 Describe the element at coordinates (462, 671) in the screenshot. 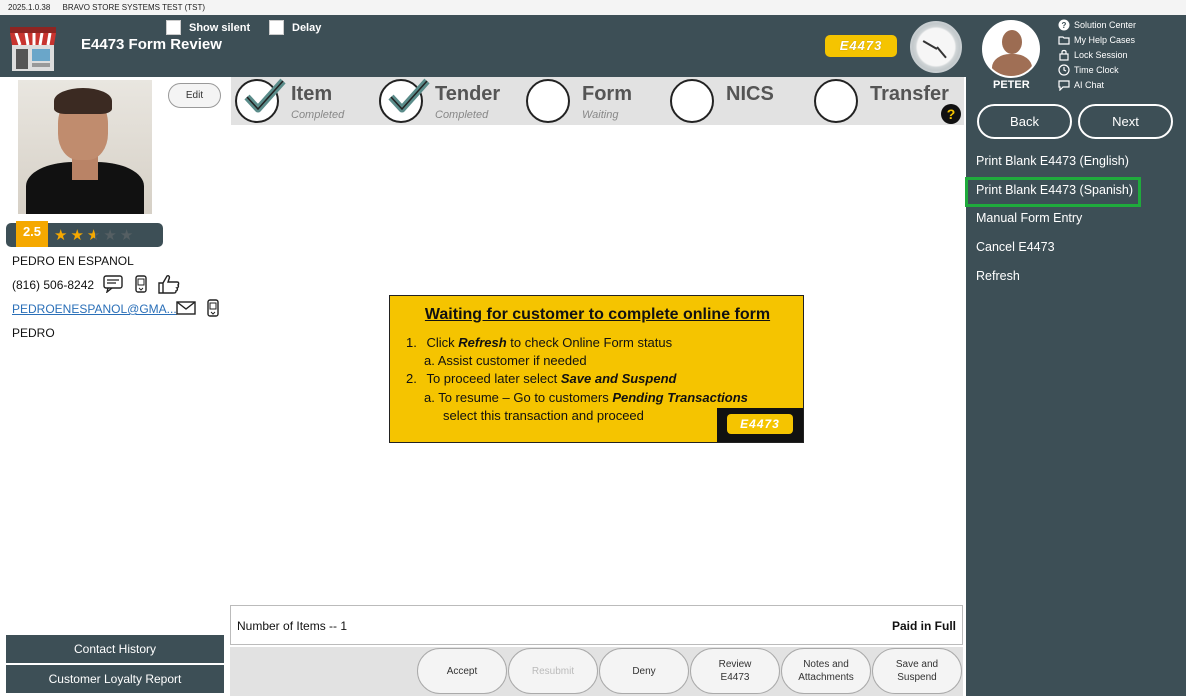

I see `accept-button: Accept` at that location.